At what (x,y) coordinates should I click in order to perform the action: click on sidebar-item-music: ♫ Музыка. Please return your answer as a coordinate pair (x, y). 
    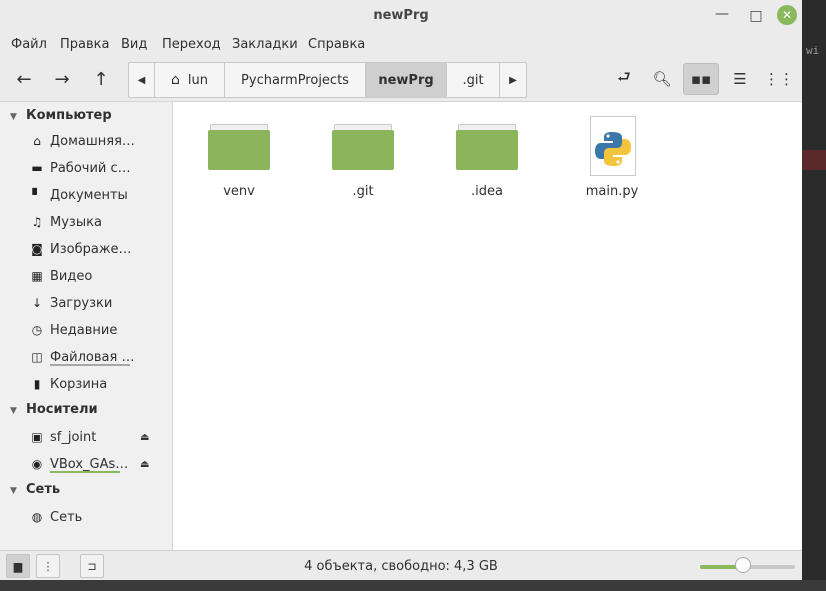
    Looking at the image, I should click on (100, 222).